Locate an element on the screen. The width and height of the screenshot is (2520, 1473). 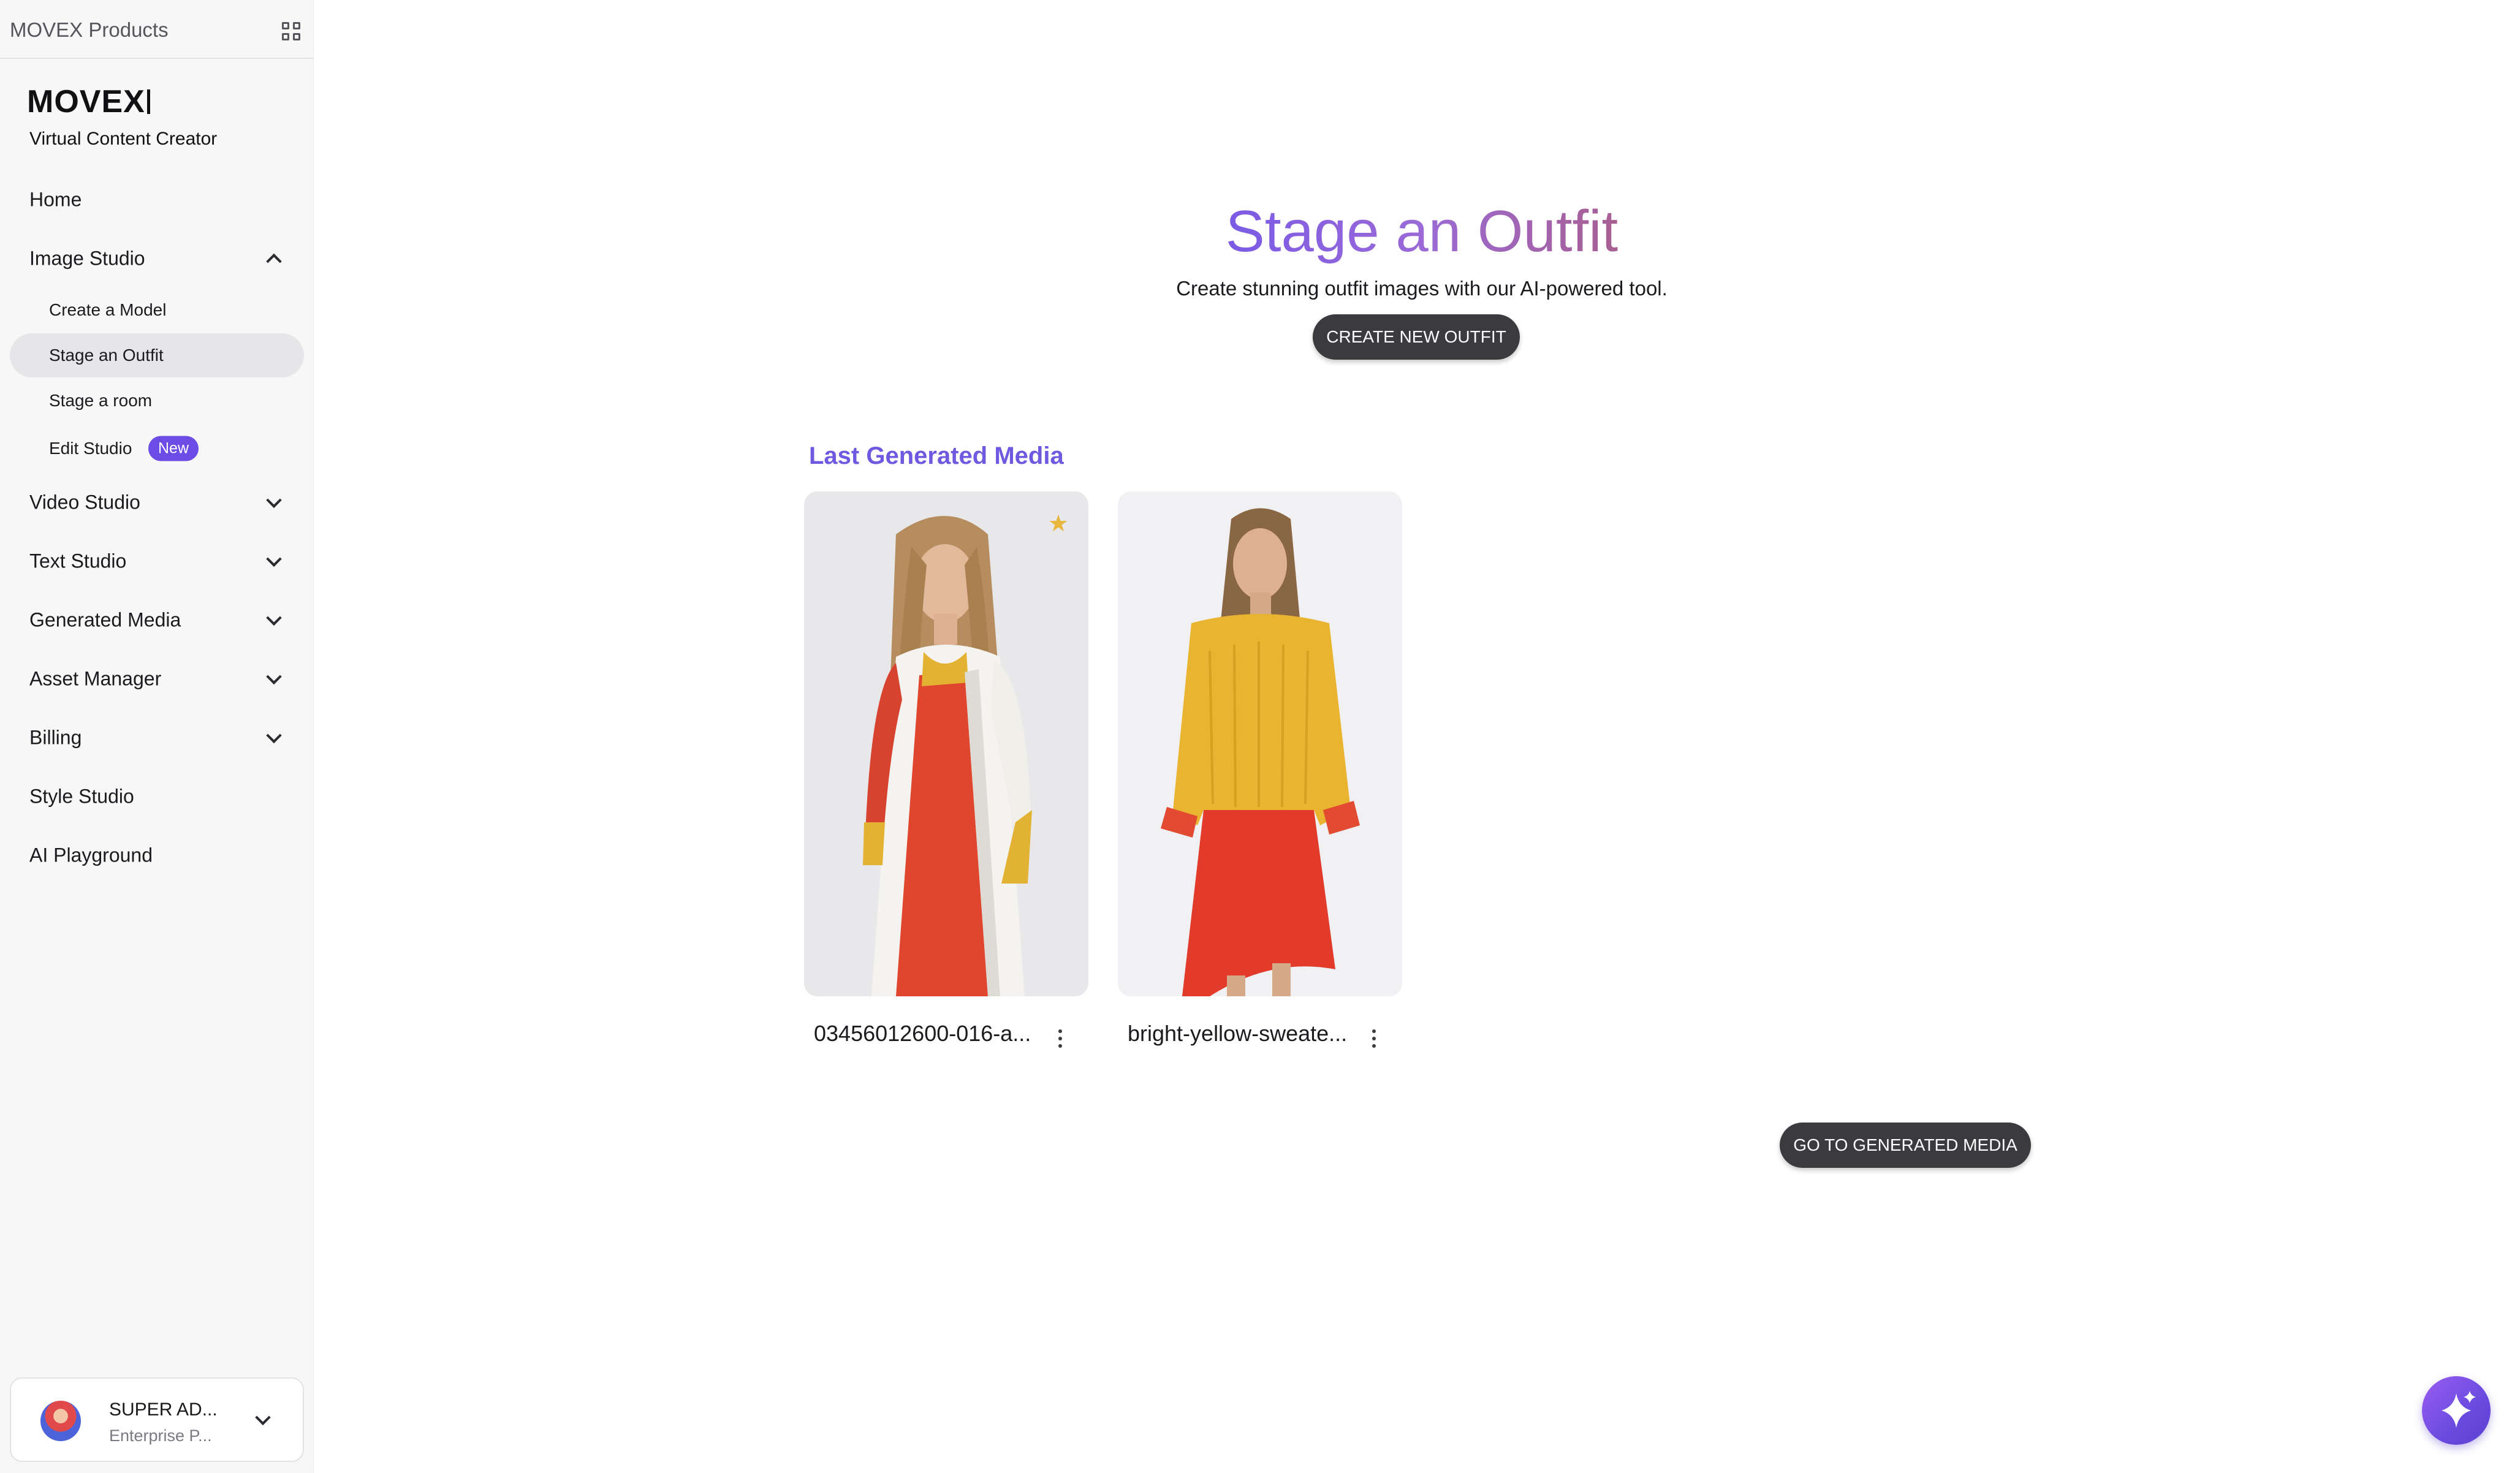
sidebar-subitem-stage-an-outfit: Stage an Outfit is located at coordinates (157, 355).